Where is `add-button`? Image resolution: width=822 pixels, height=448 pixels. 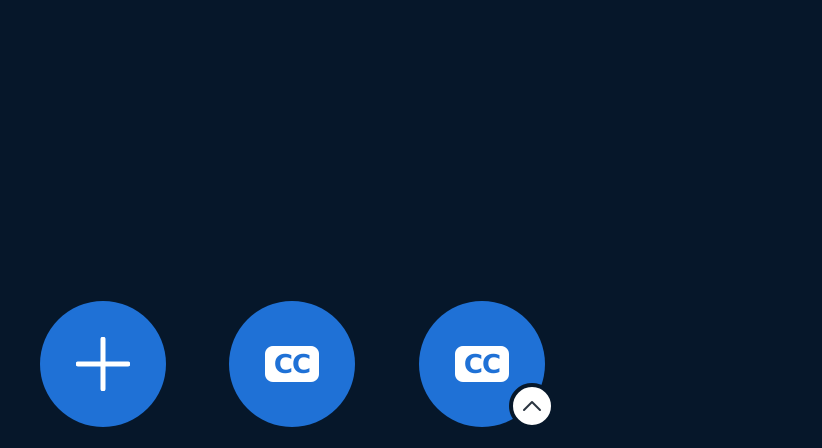 add-button is located at coordinates (103, 364).